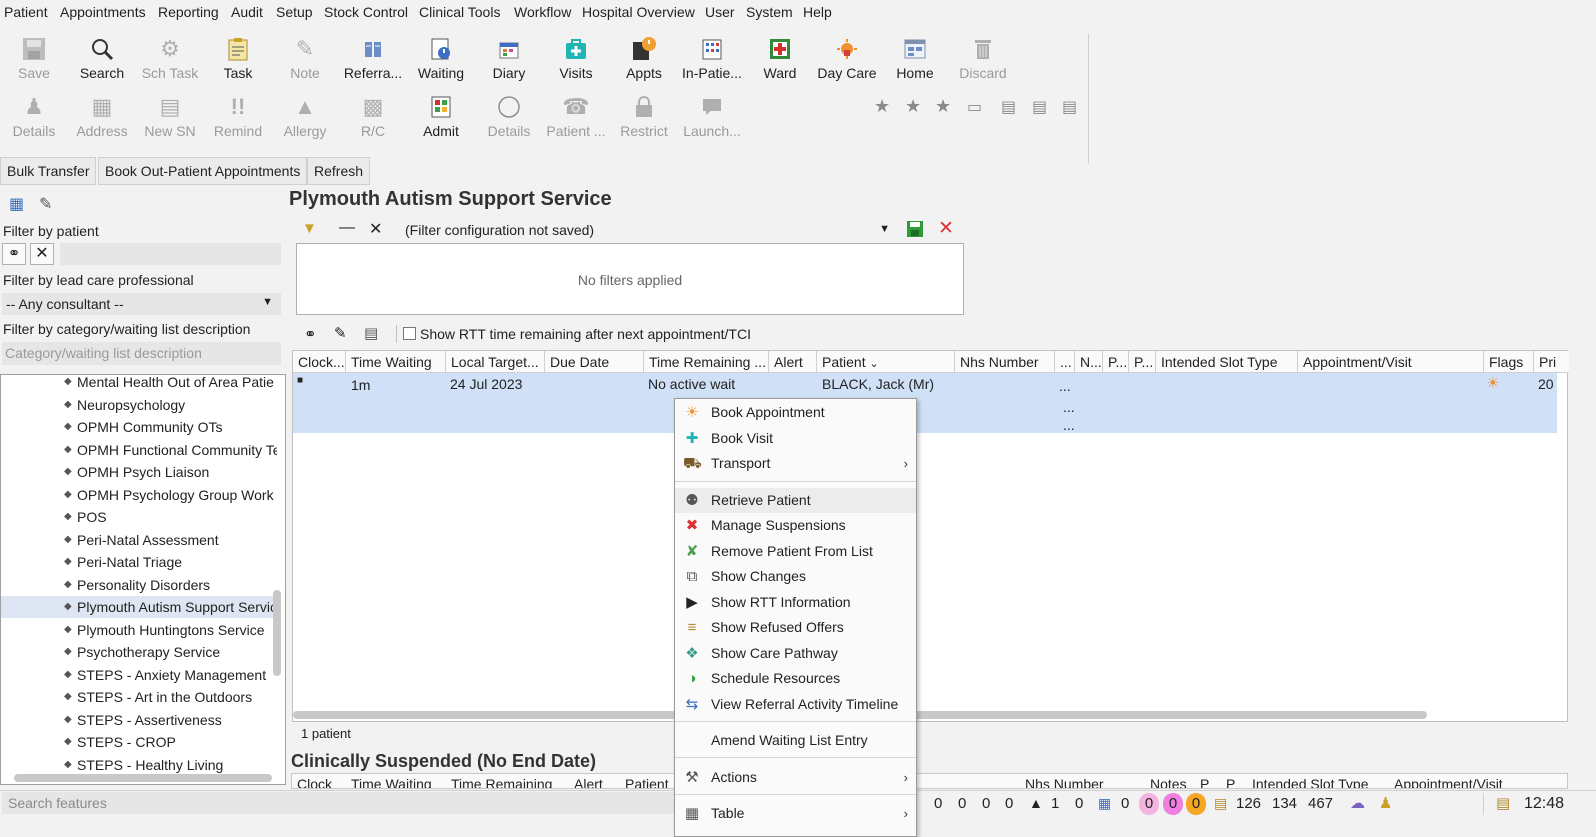  What do you see at coordinates (795, 678) in the screenshot?
I see `menu-item-schedule-resources: ◑ Schedule Resources` at bounding box center [795, 678].